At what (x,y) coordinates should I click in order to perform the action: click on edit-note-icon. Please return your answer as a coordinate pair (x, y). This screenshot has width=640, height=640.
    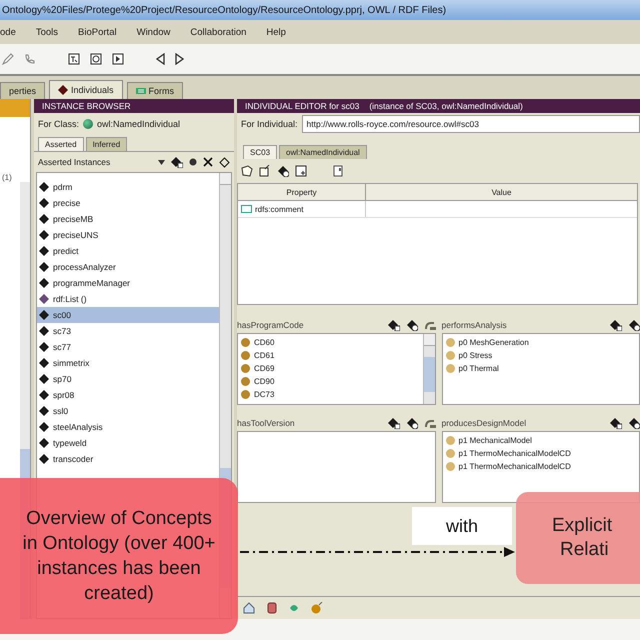
    Looking at the image, I should click on (265, 171).